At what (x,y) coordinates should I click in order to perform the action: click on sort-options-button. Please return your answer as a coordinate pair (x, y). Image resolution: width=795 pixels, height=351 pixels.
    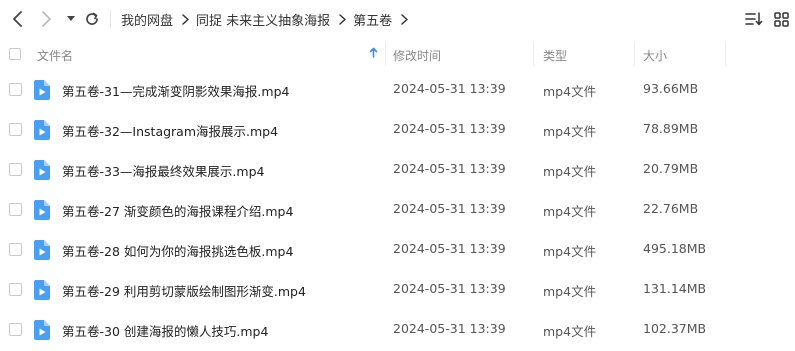
    Looking at the image, I should click on (754, 19).